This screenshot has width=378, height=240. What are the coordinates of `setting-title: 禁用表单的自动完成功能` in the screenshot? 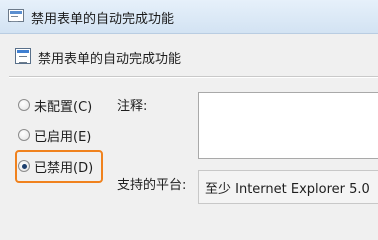 It's located at (110, 59).